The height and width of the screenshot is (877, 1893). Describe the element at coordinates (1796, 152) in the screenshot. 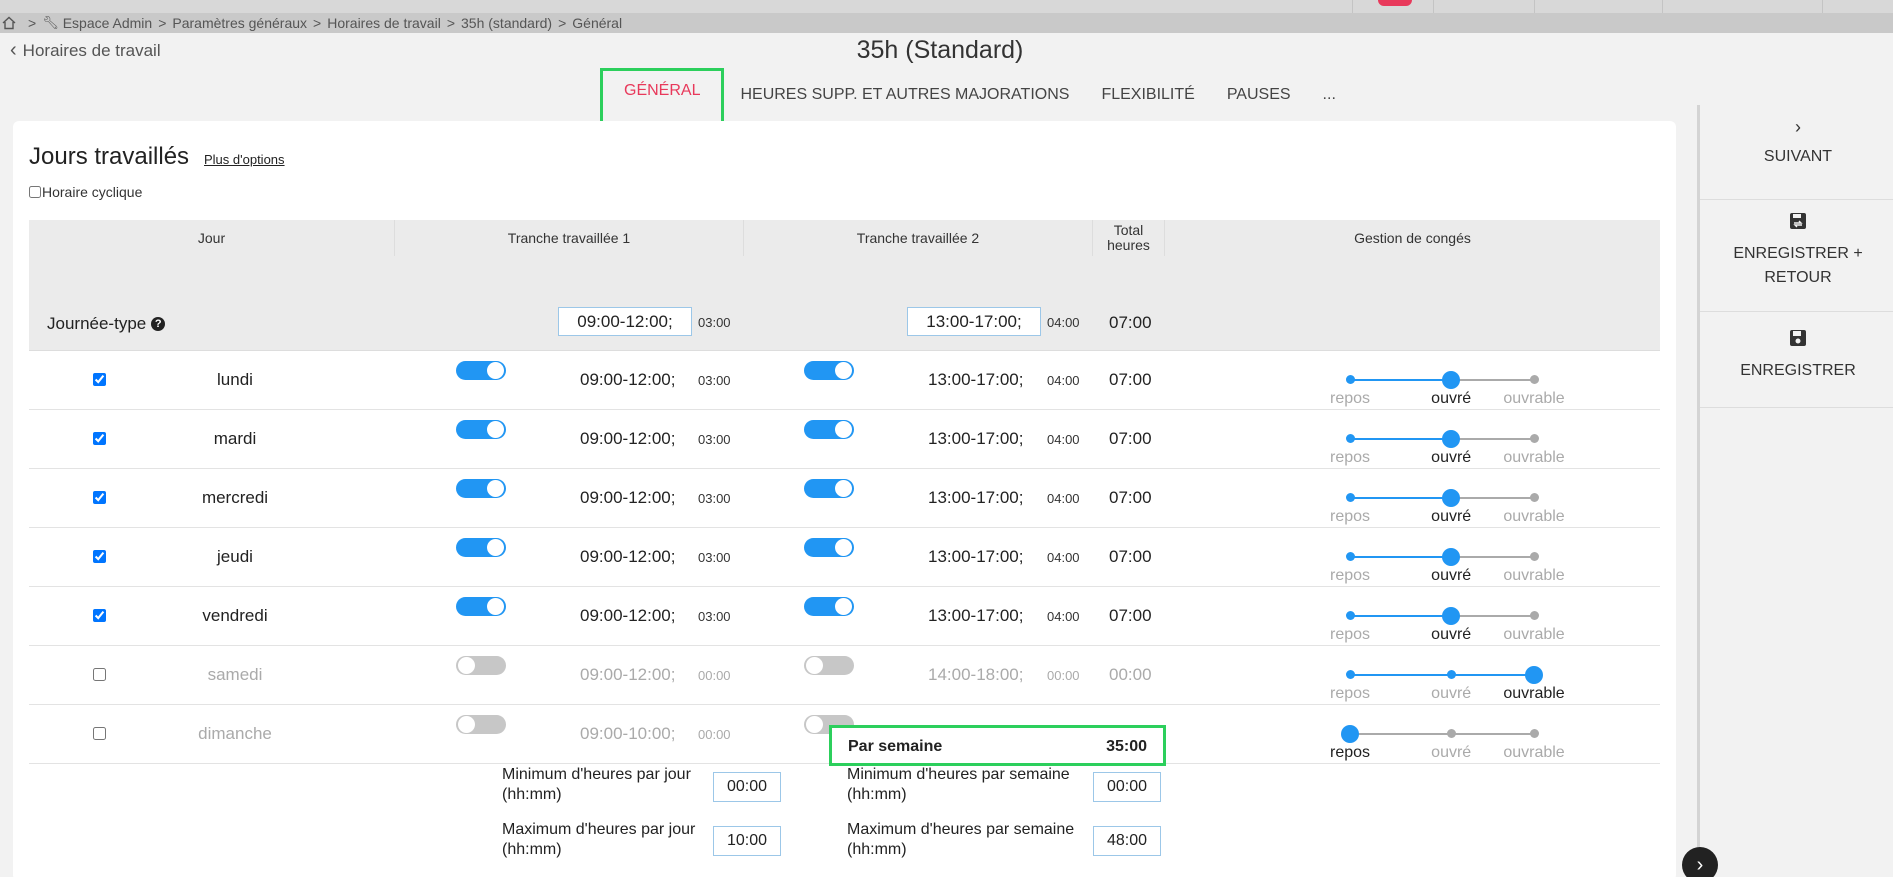

I see `next-button: › SUIVANT` at that location.